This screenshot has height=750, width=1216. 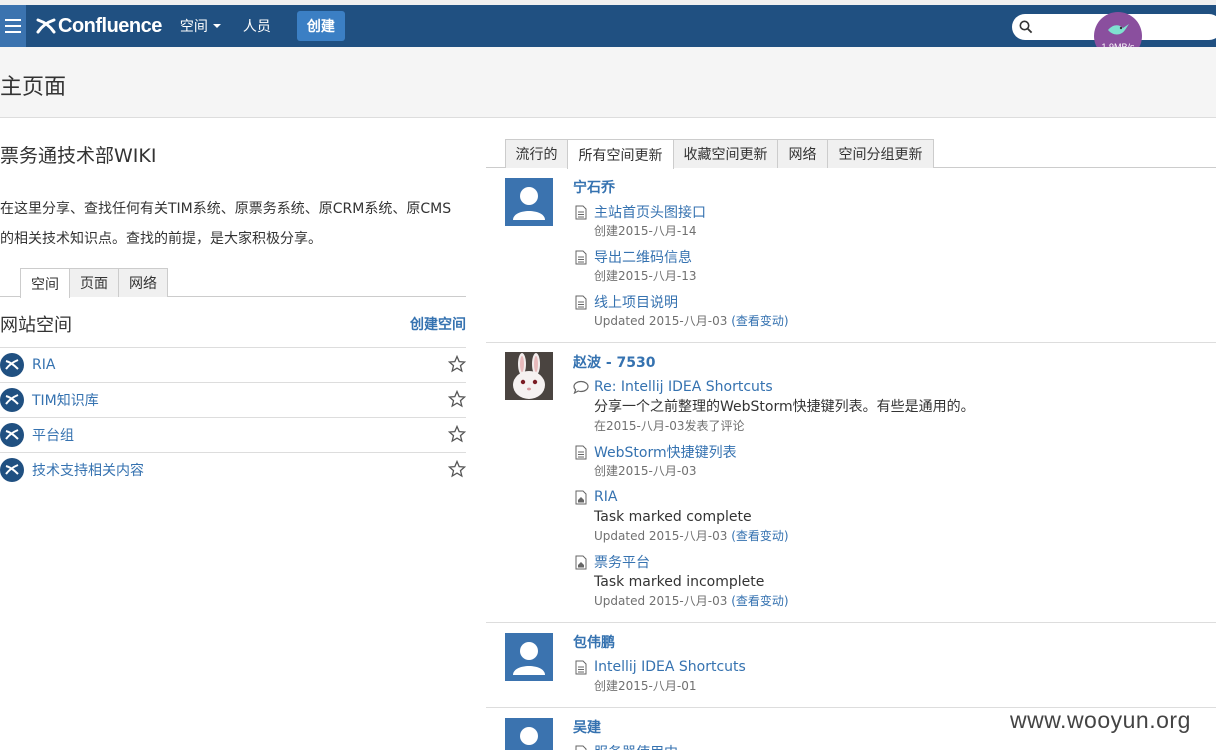 What do you see at coordinates (438, 324) in the screenshot?
I see `create-space-link: 创建空间` at bounding box center [438, 324].